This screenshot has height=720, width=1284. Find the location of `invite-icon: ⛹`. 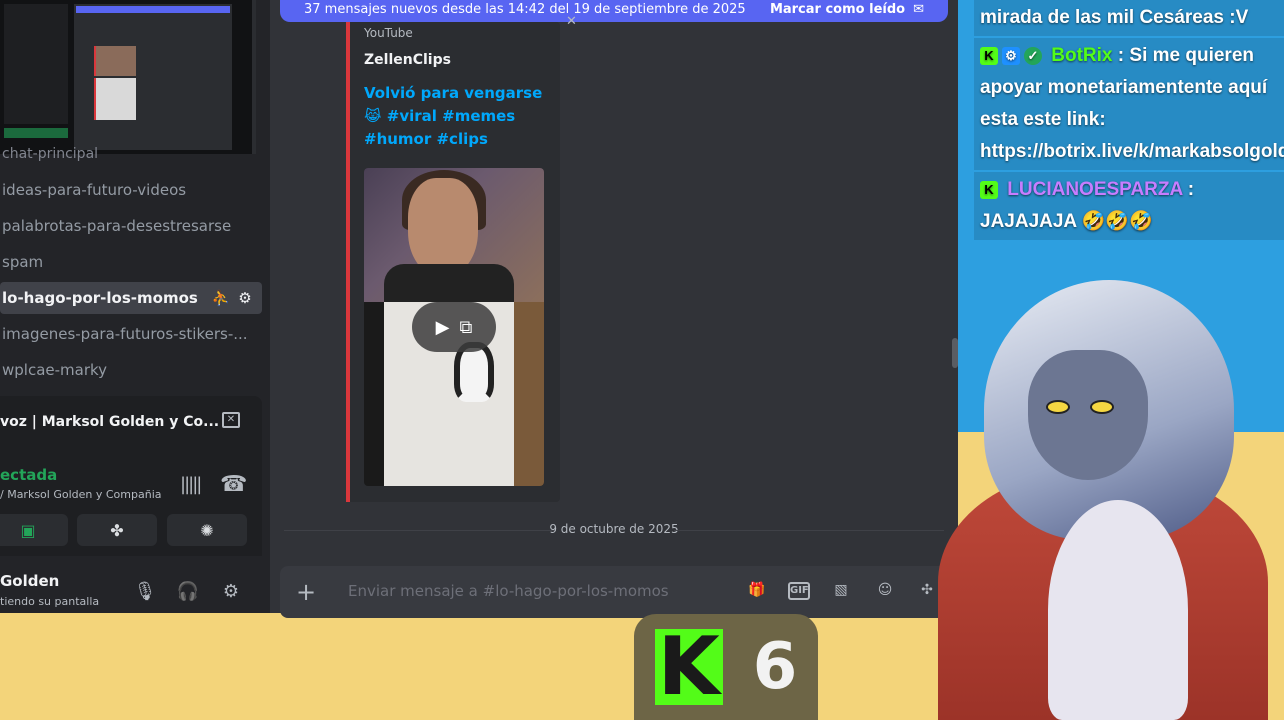

invite-icon: ⛹ is located at coordinates (221, 298).